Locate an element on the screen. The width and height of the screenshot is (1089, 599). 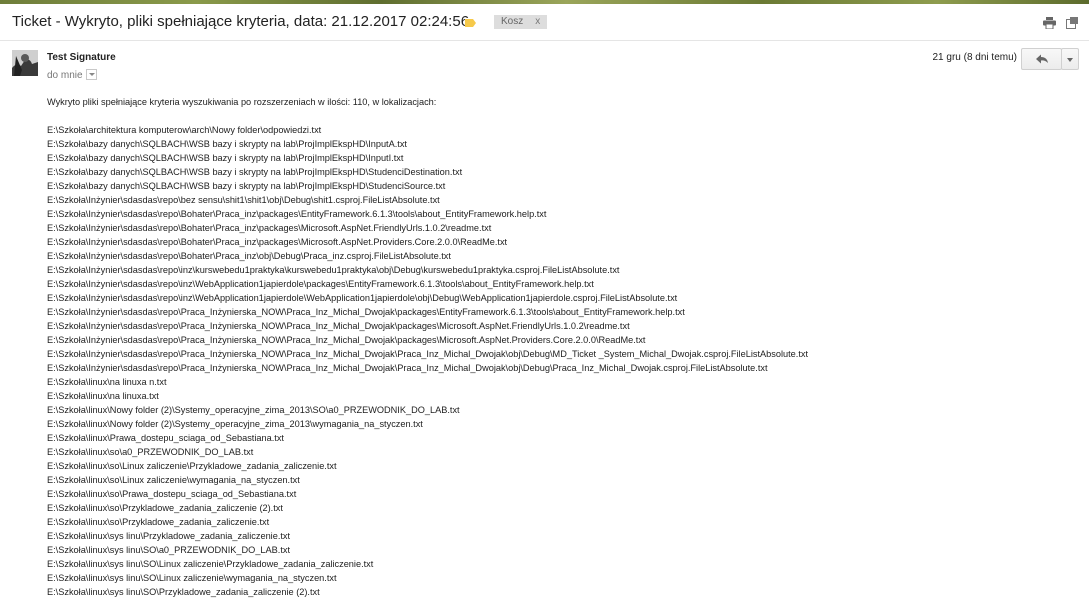
avatar is located at coordinates (25, 63).